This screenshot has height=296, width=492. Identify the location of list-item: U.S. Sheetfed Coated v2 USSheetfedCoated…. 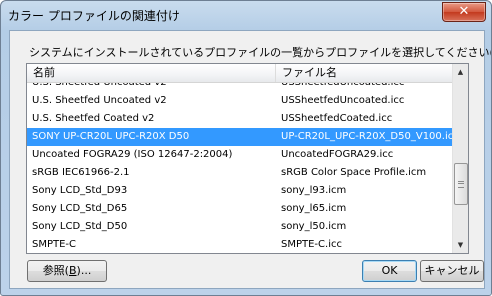
(240, 119).